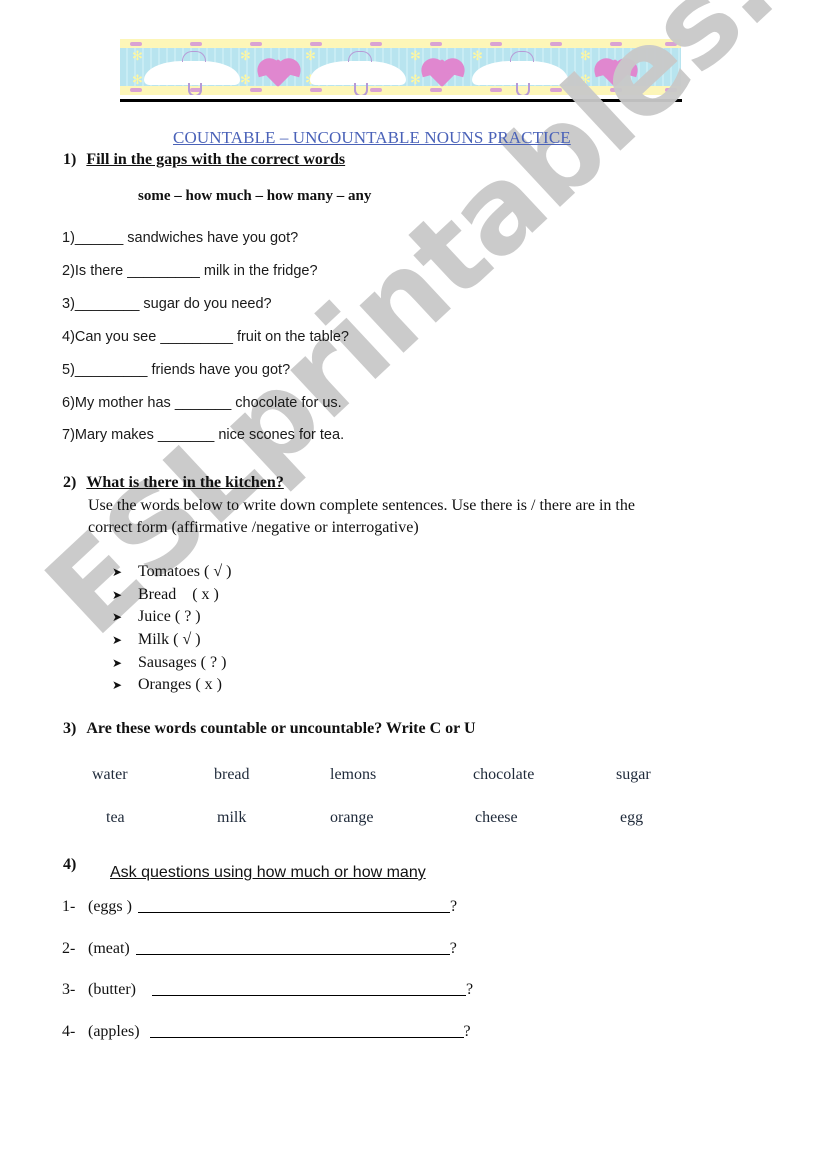 Image resolution: width=821 pixels, height=1169 pixels. What do you see at coordinates (112, 989) in the screenshot?
I see `question-cue: (butter)` at bounding box center [112, 989].